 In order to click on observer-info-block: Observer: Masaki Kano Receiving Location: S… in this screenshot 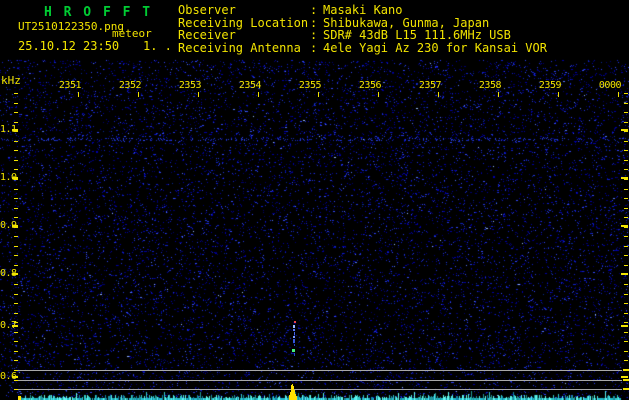, I will do `click(362, 29)`.